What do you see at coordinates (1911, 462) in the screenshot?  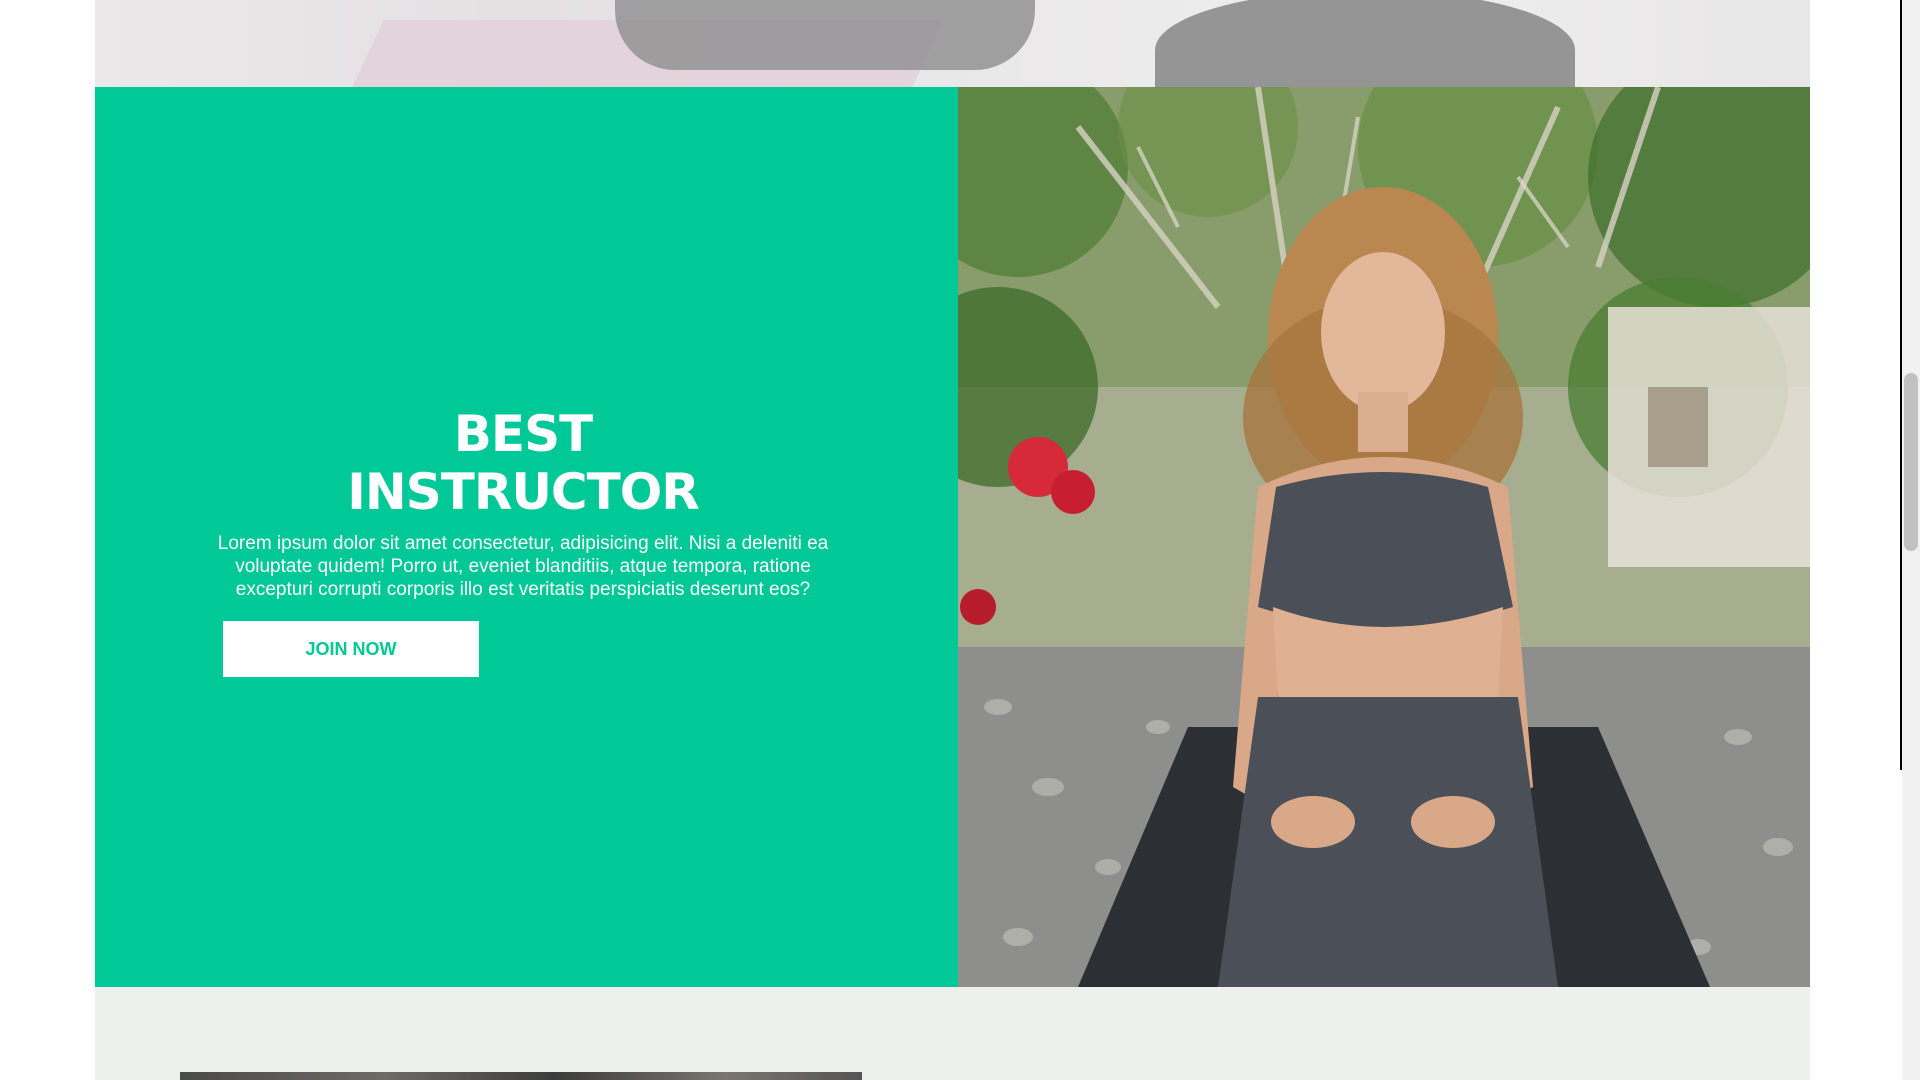 I see `scrollbar-thumb` at bounding box center [1911, 462].